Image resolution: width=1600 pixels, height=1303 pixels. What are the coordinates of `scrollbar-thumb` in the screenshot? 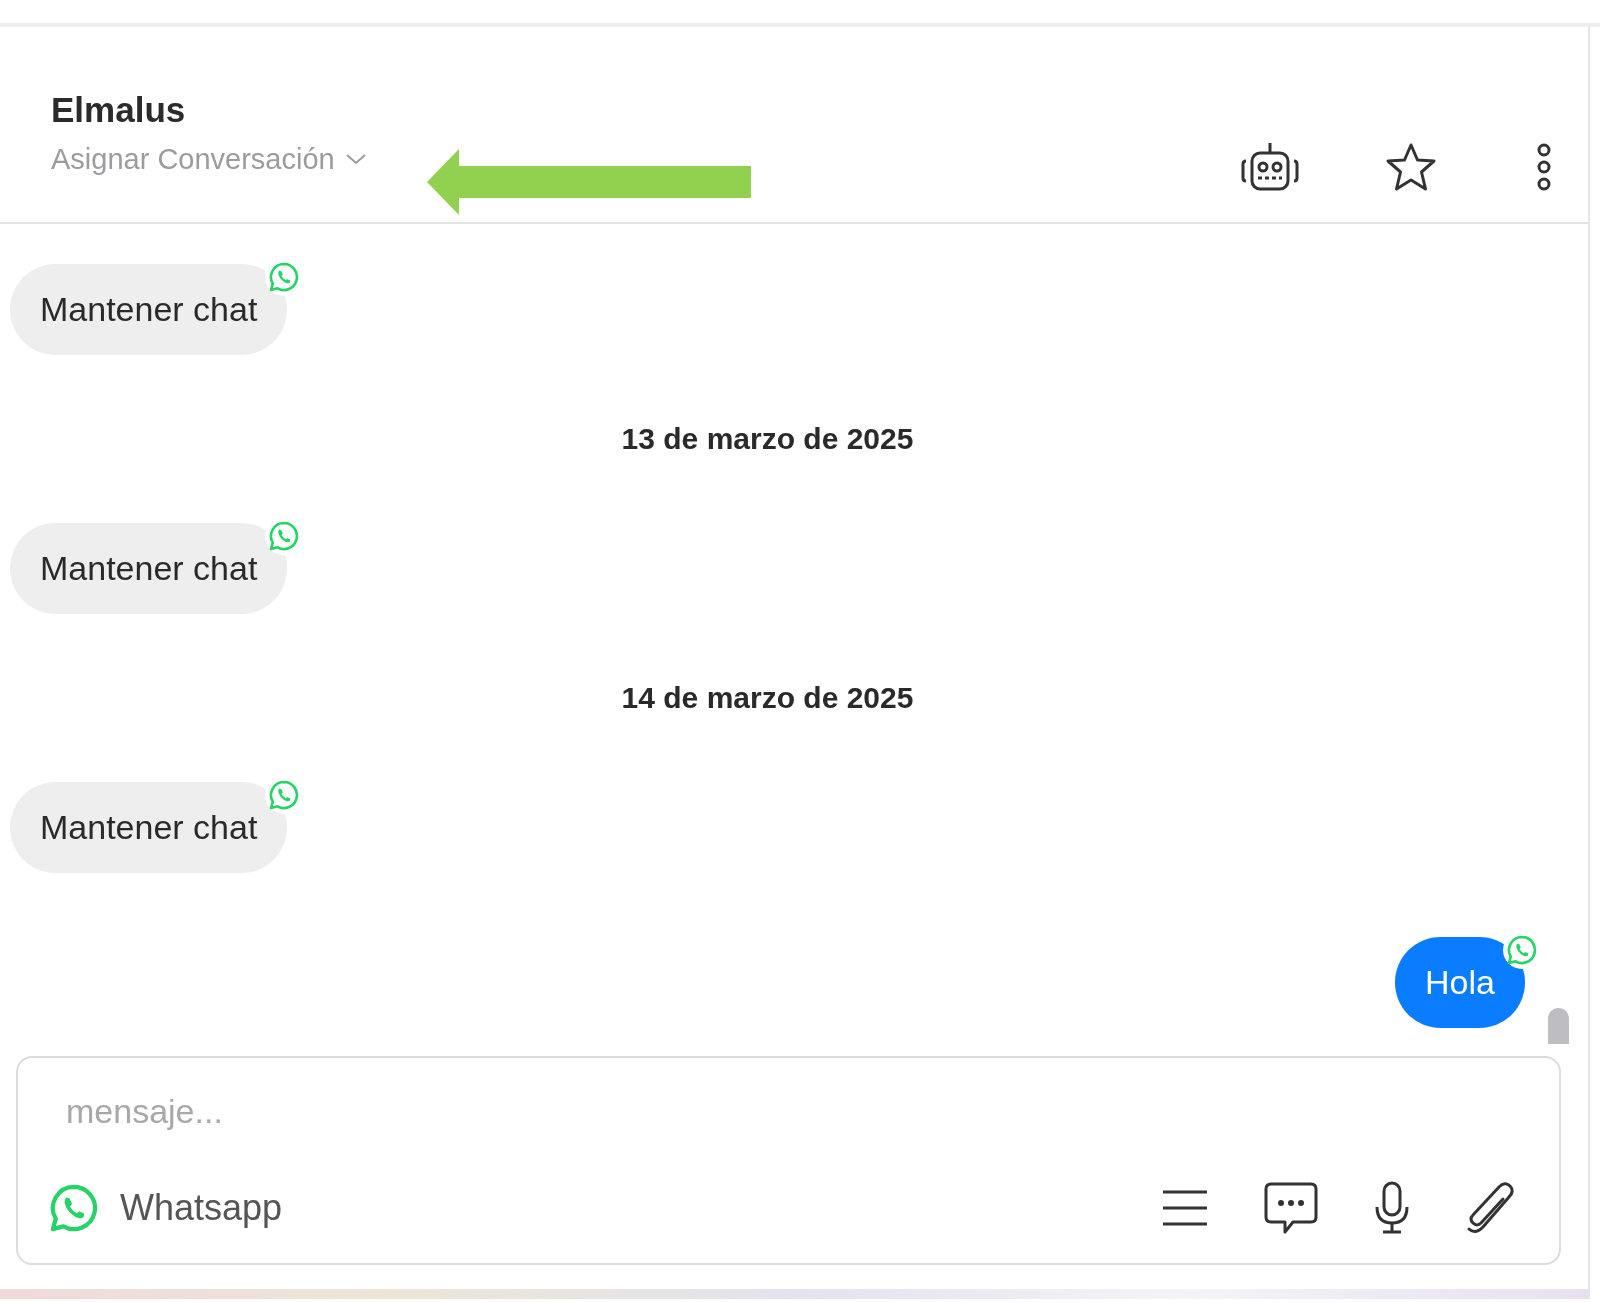 It's located at (1558, 1026).